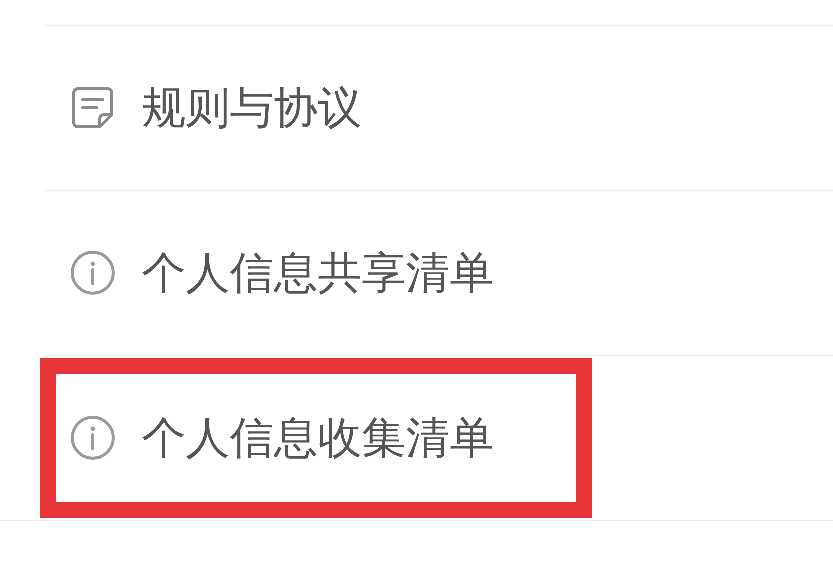  Describe the element at coordinates (318, 273) in the screenshot. I see `menu-item-label: 个人信息共享清单` at that location.